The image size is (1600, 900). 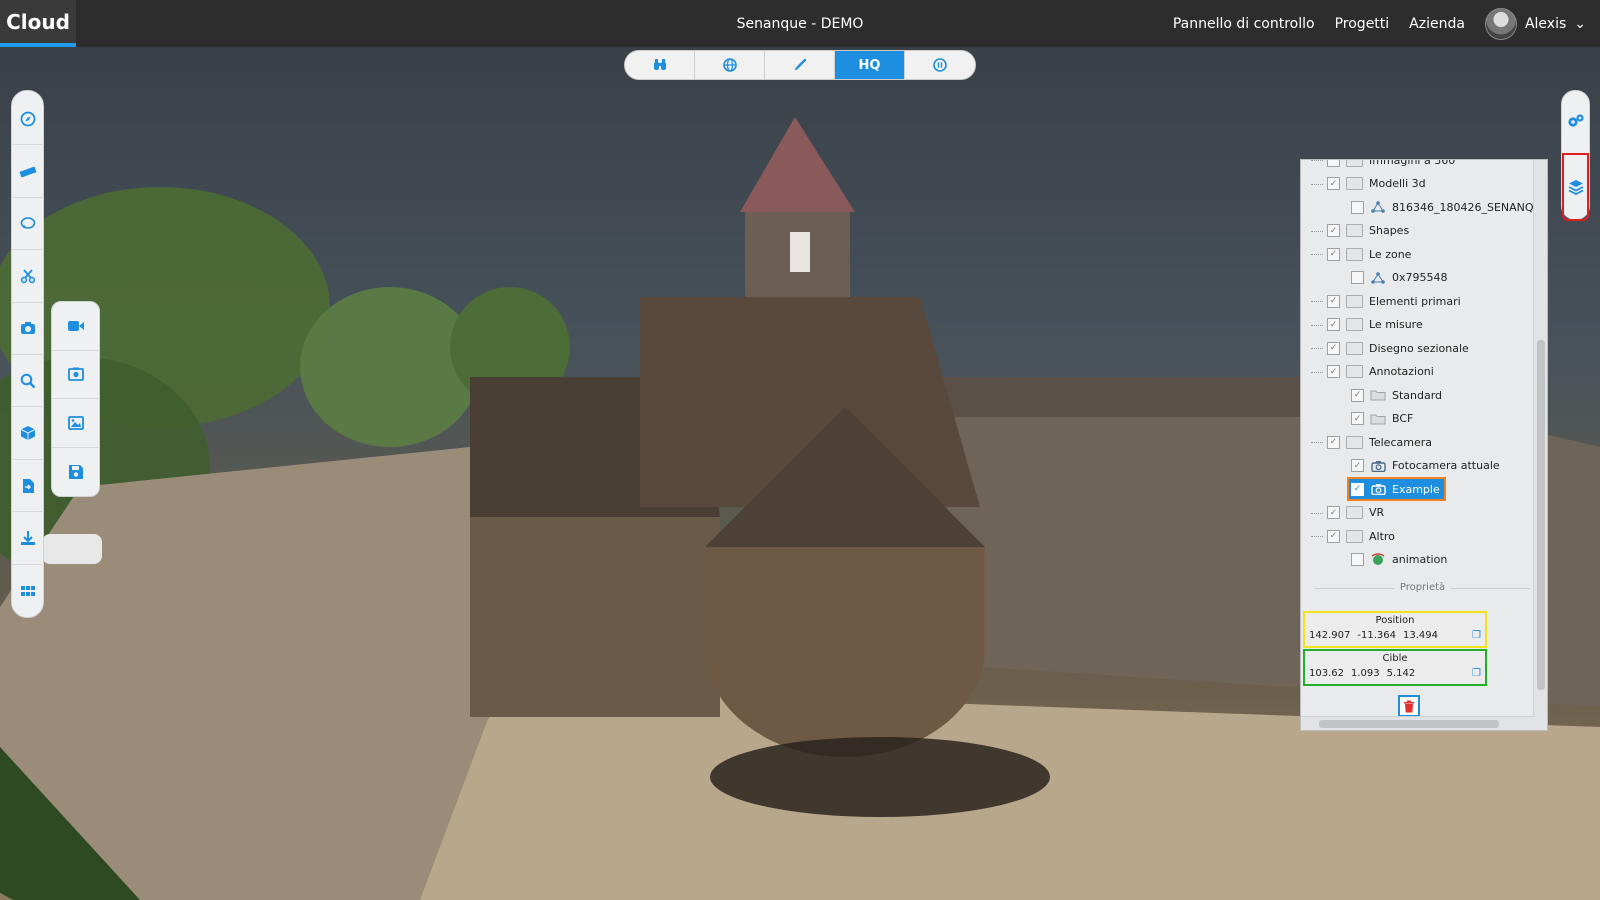 I want to click on layer-item: animation, so click(x=1399, y=560).